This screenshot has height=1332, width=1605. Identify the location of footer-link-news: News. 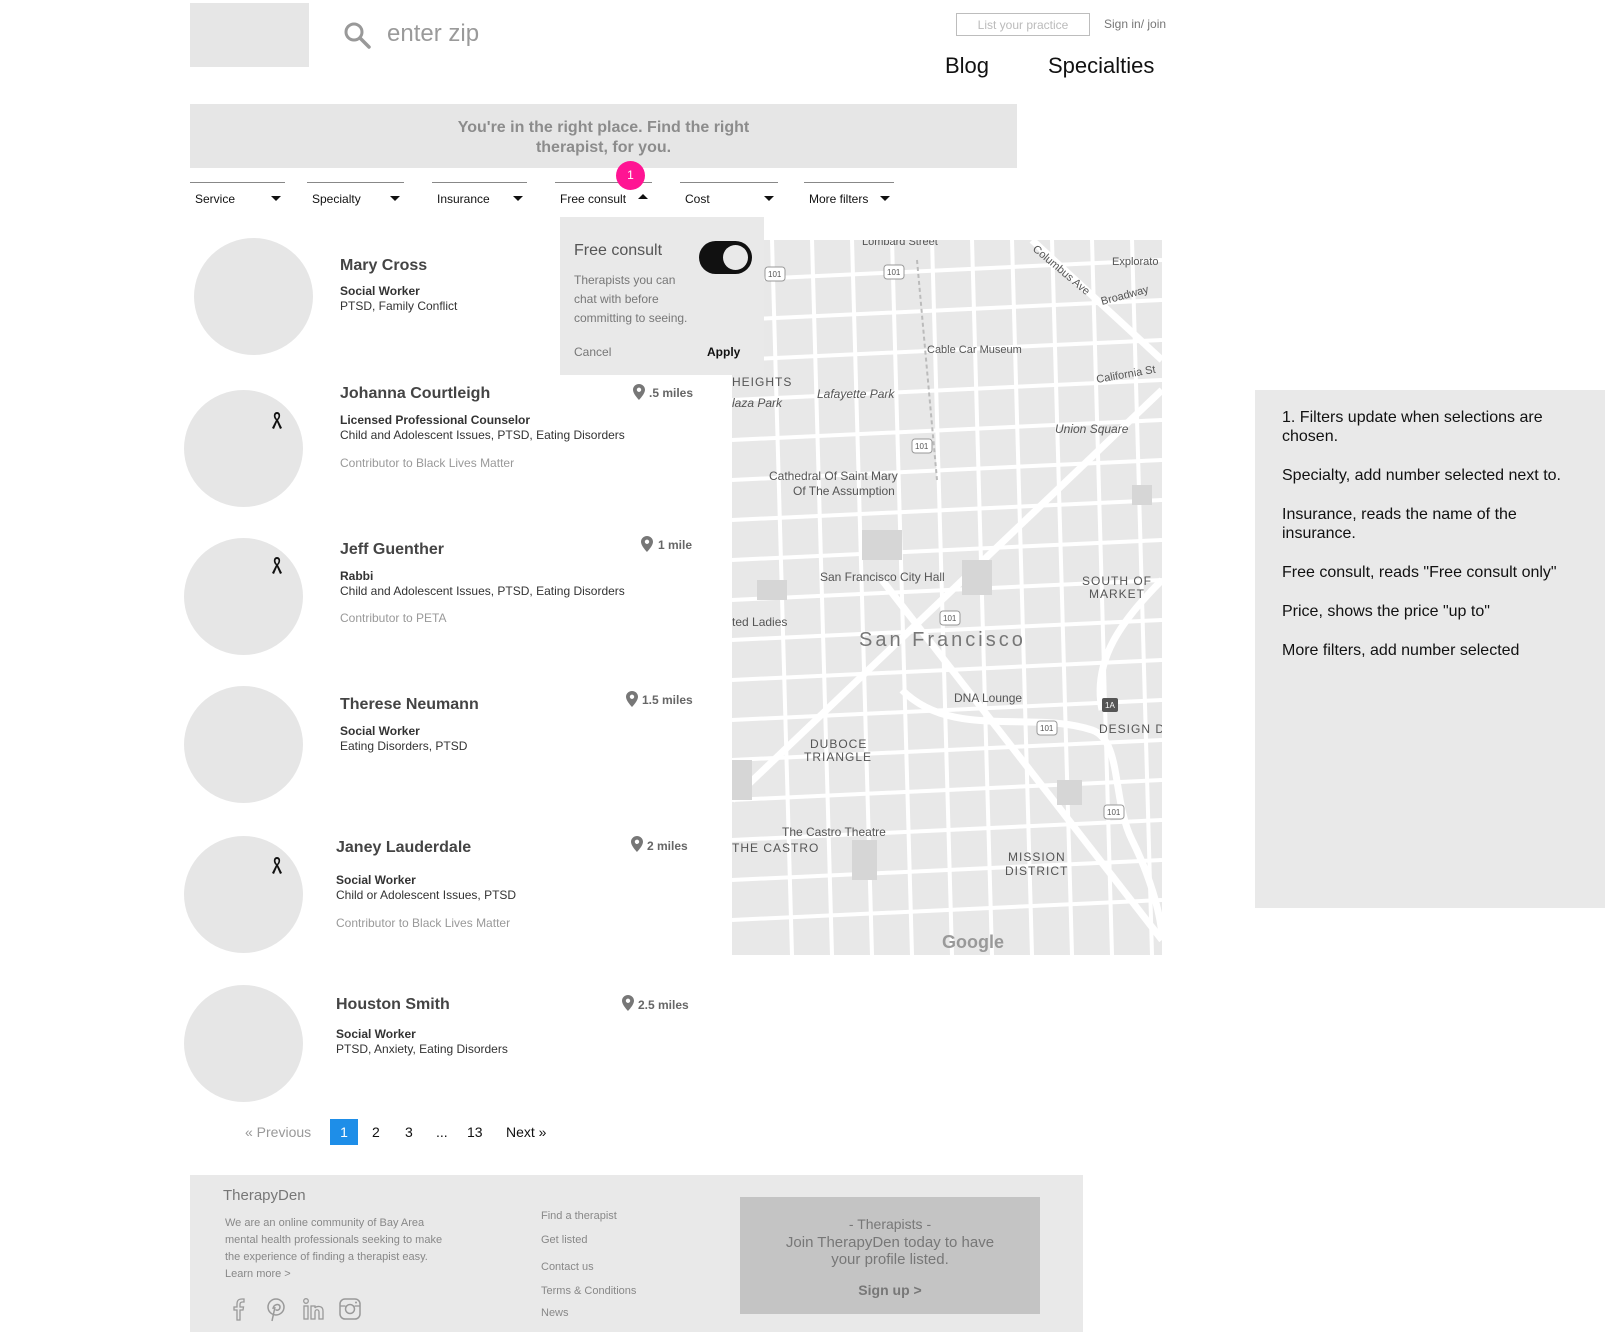
(555, 1313).